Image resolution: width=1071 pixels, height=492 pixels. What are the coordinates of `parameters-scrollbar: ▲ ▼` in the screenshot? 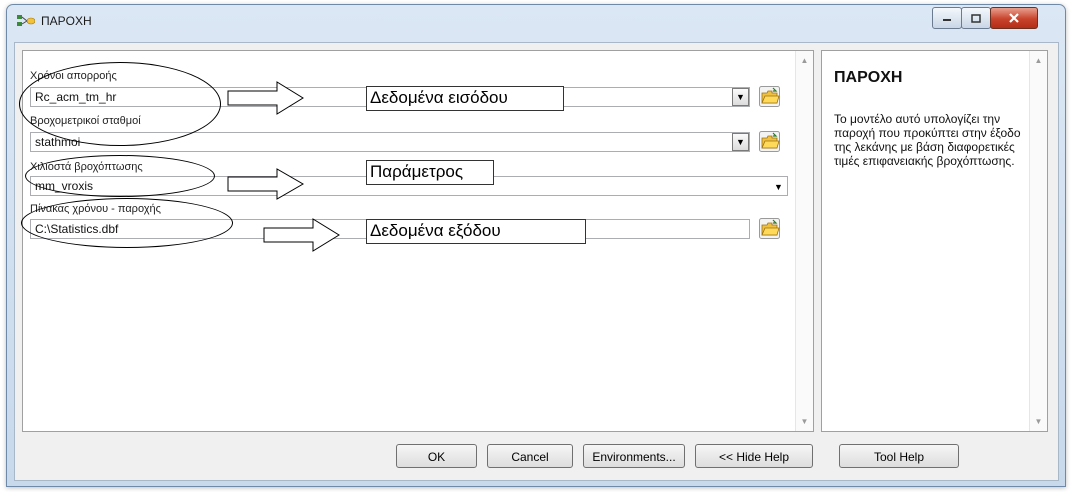 It's located at (804, 241).